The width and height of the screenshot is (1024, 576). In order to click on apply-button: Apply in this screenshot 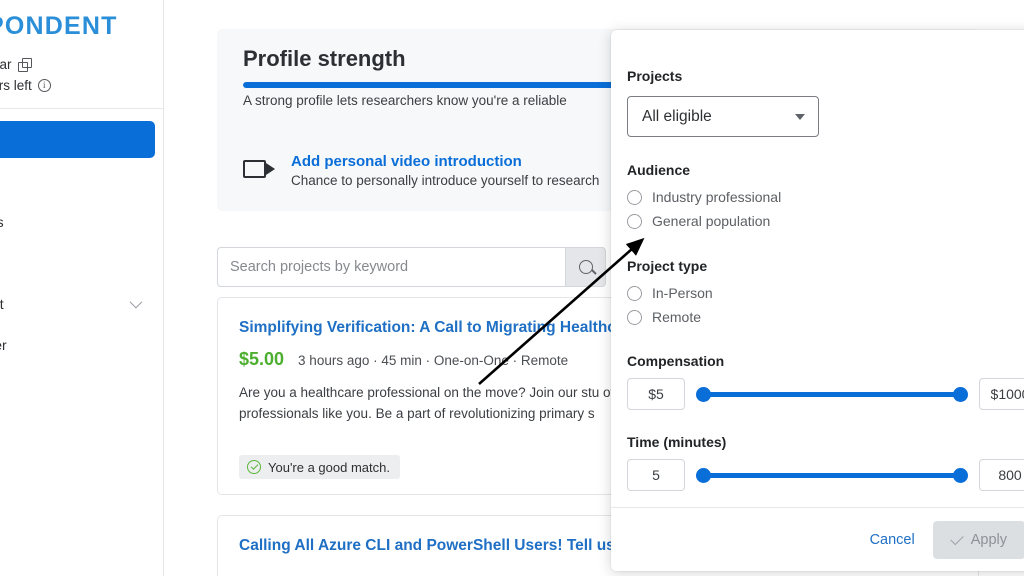, I will do `click(978, 539)`.